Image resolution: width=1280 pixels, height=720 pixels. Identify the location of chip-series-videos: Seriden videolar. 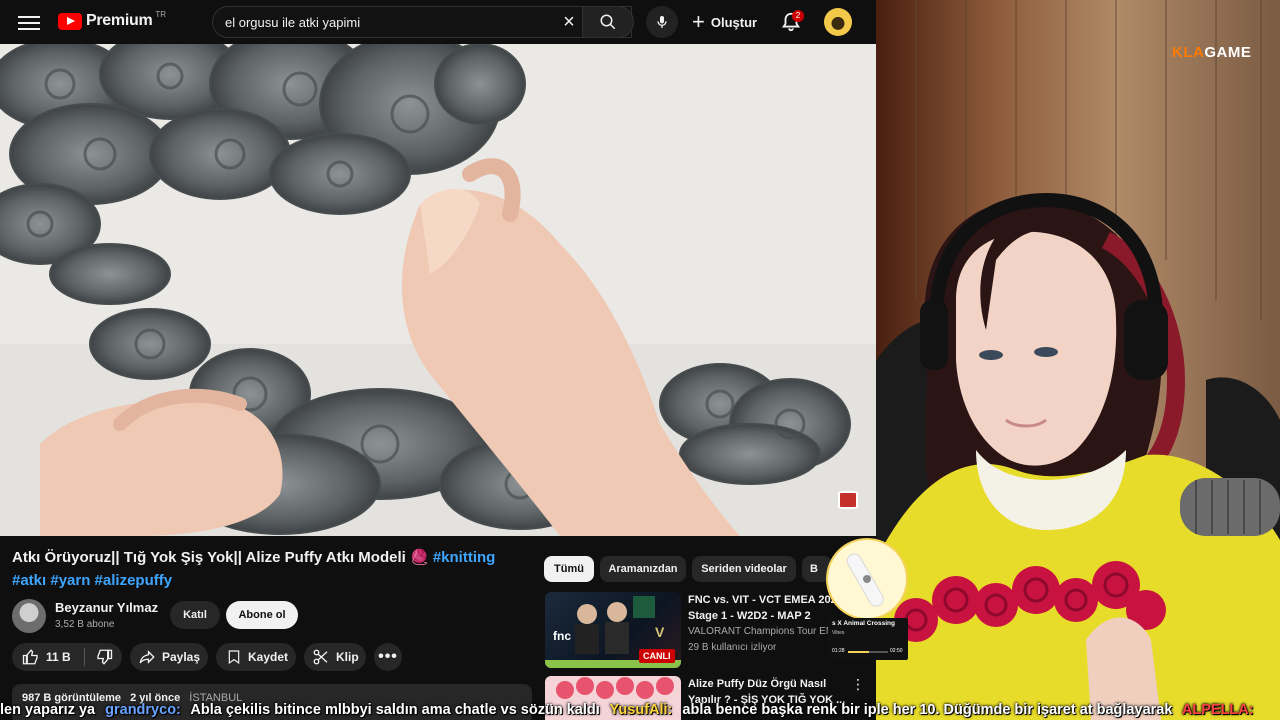
(744, 569).